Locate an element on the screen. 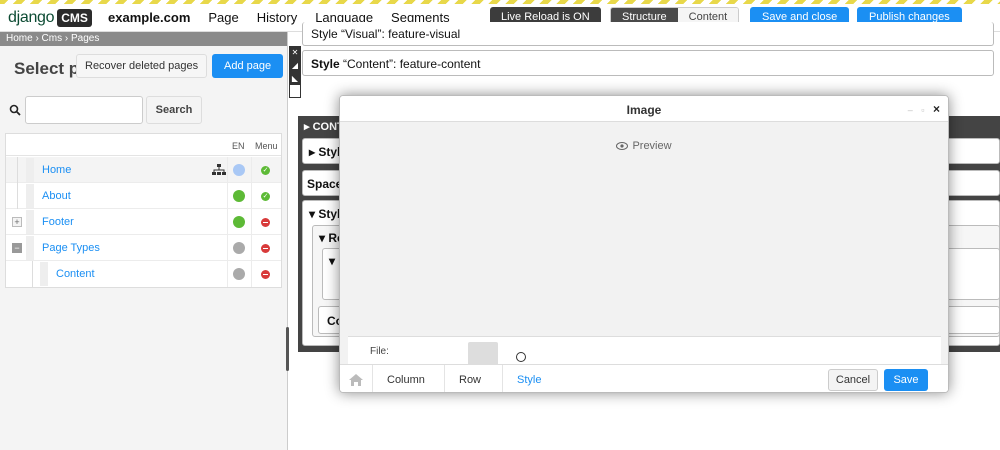 The image size is (1000, 450). preview-toggle: Preview is located at coordinates (644, 146).